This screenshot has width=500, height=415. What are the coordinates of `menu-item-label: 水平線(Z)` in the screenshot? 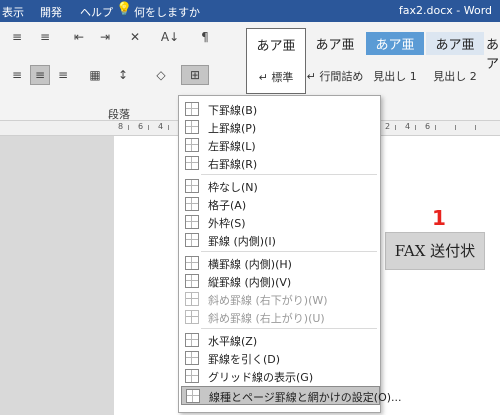 It's located at (233, 341).